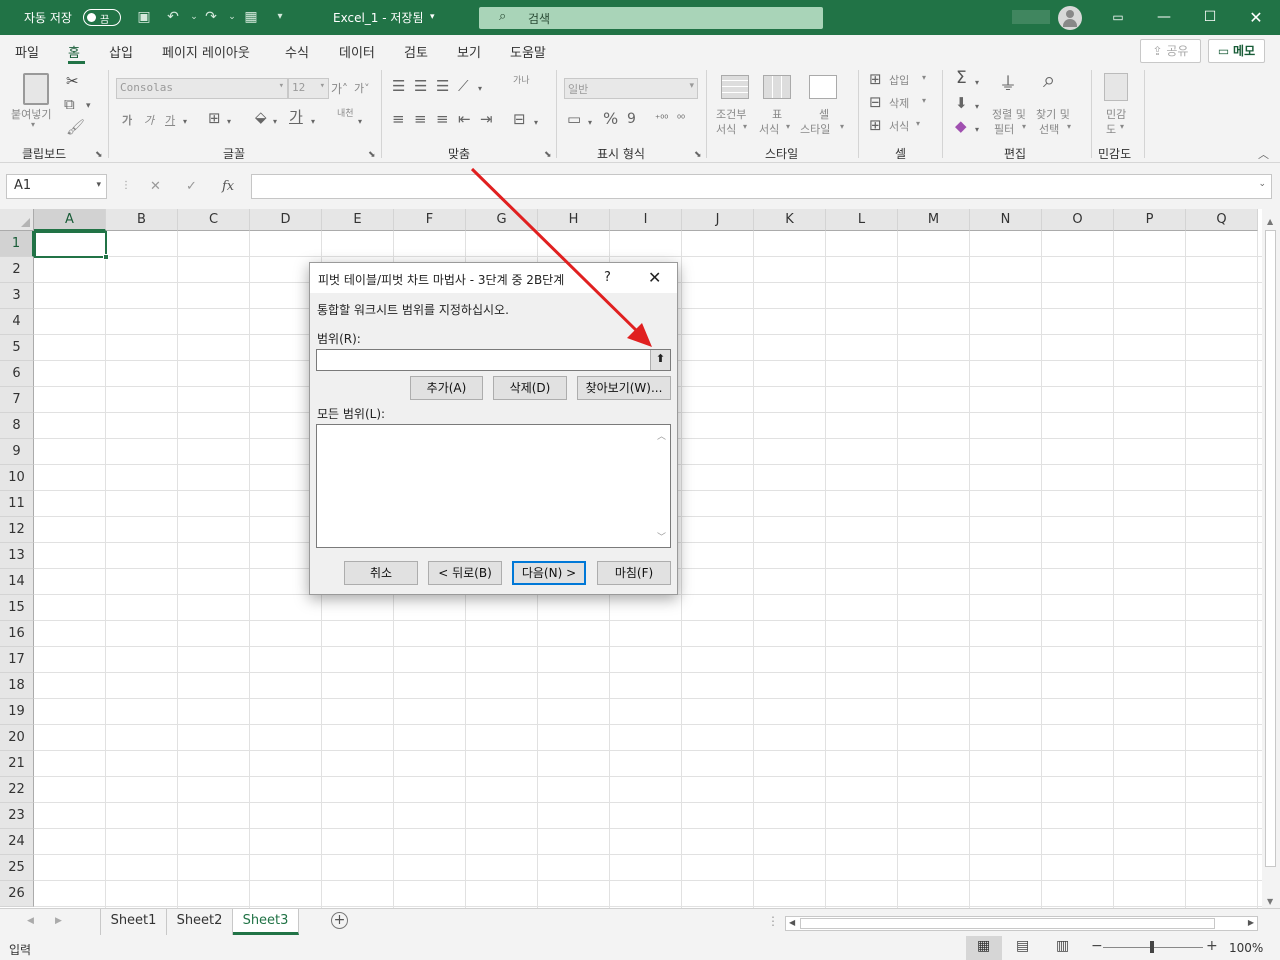 The width and height of the screenshot is (1280, 960). I want to click on font-name-combo: Consolas ▾, so click(202, 88).